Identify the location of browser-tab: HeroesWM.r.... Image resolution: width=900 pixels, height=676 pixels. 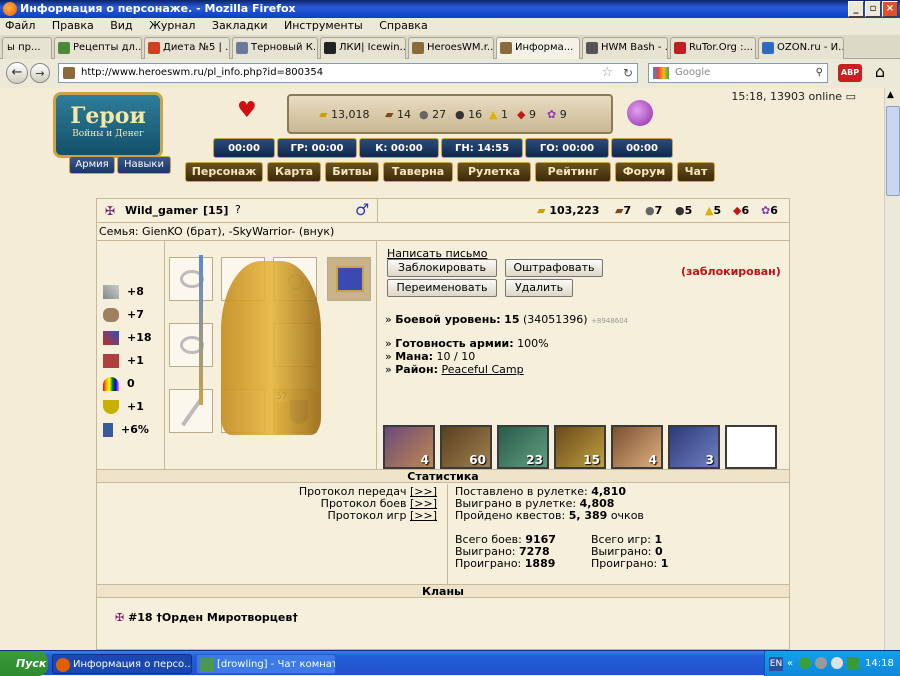
(451, 48).